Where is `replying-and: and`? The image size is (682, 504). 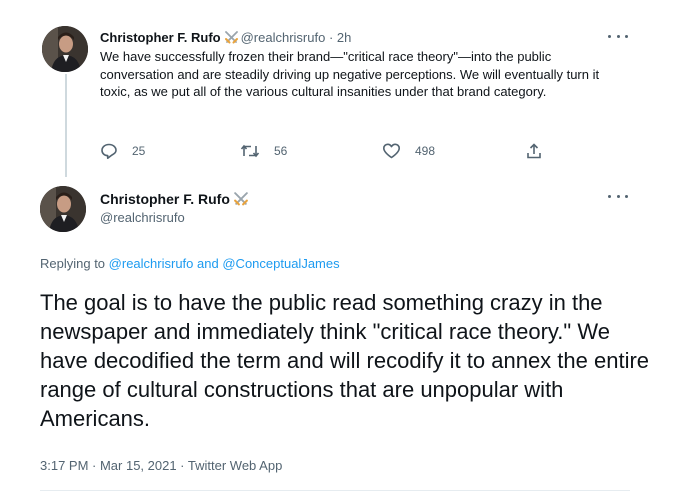 replying-and: and is located at coordinates (208, 263).